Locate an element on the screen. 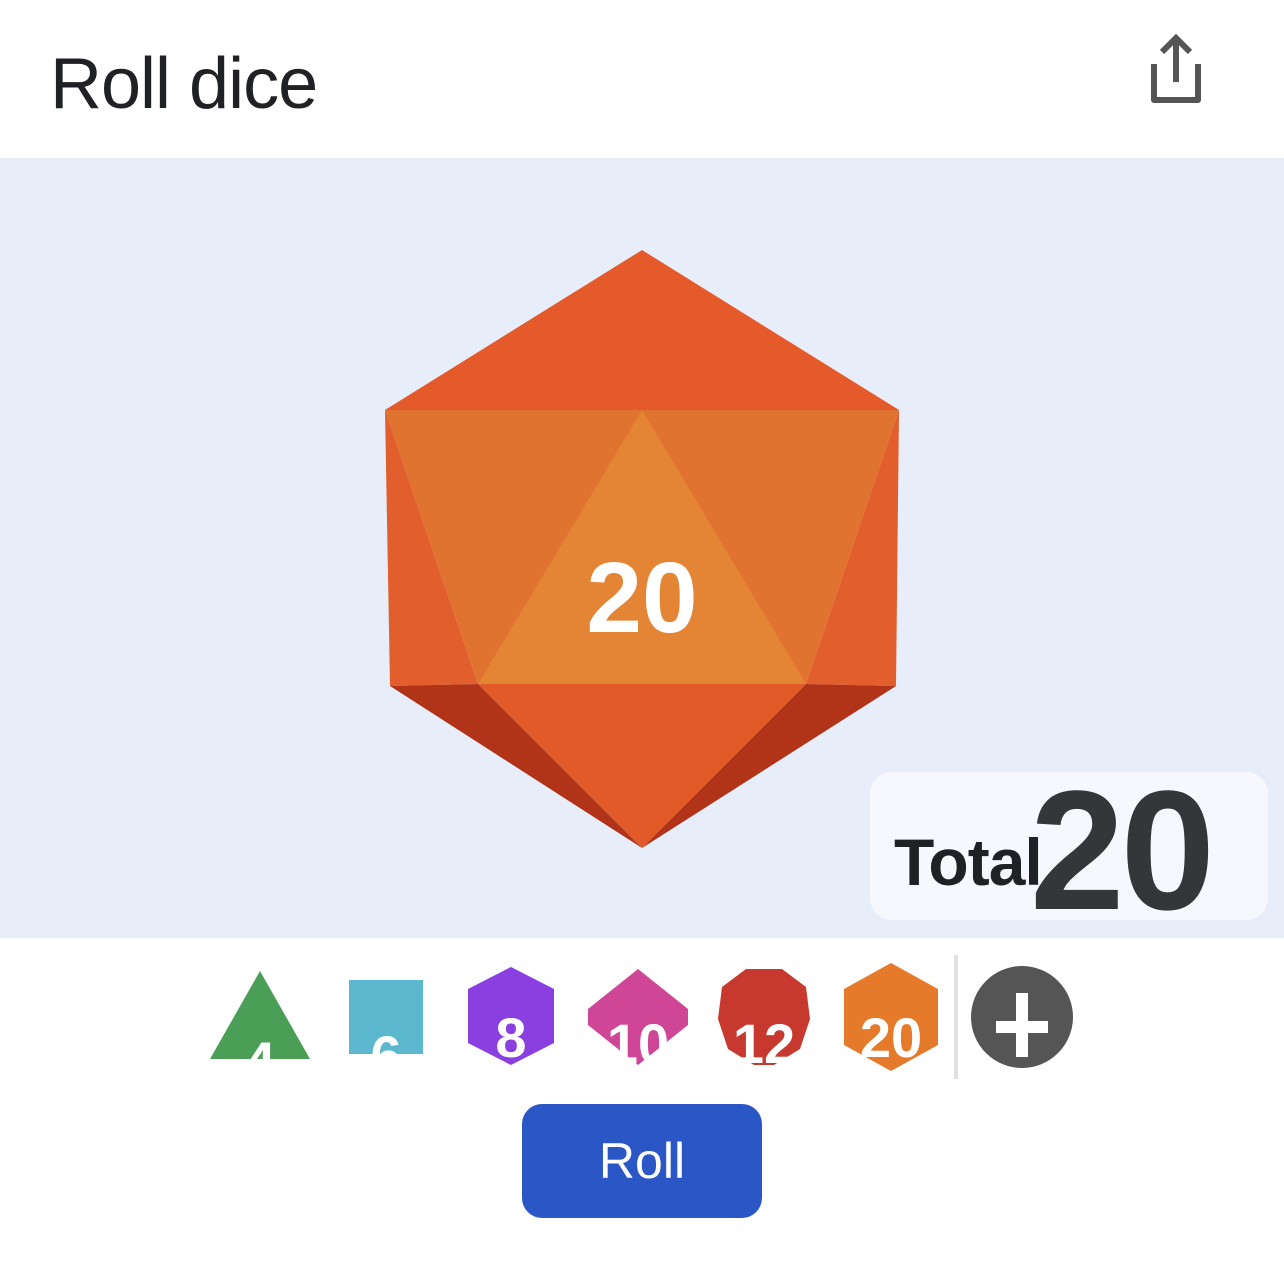 The width and height of the screenshot is (1284, 1287). d4-button: 4 is located at coordinates (260, 1015).